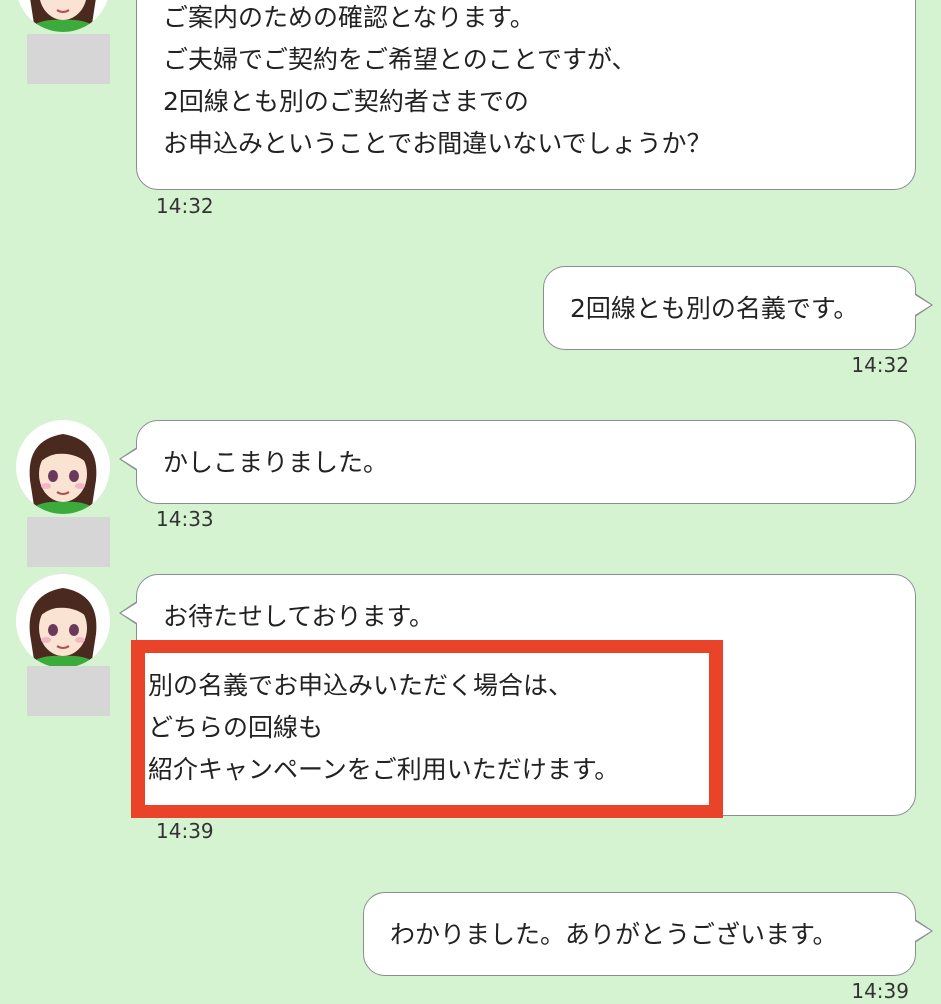 The height and width of the screenshot is (1004, 941). What do you see at coordinates (714, 308) in the screenshot?
I see `message-line: 2回線とも別の名義です。` at bounding box center [714, 308].